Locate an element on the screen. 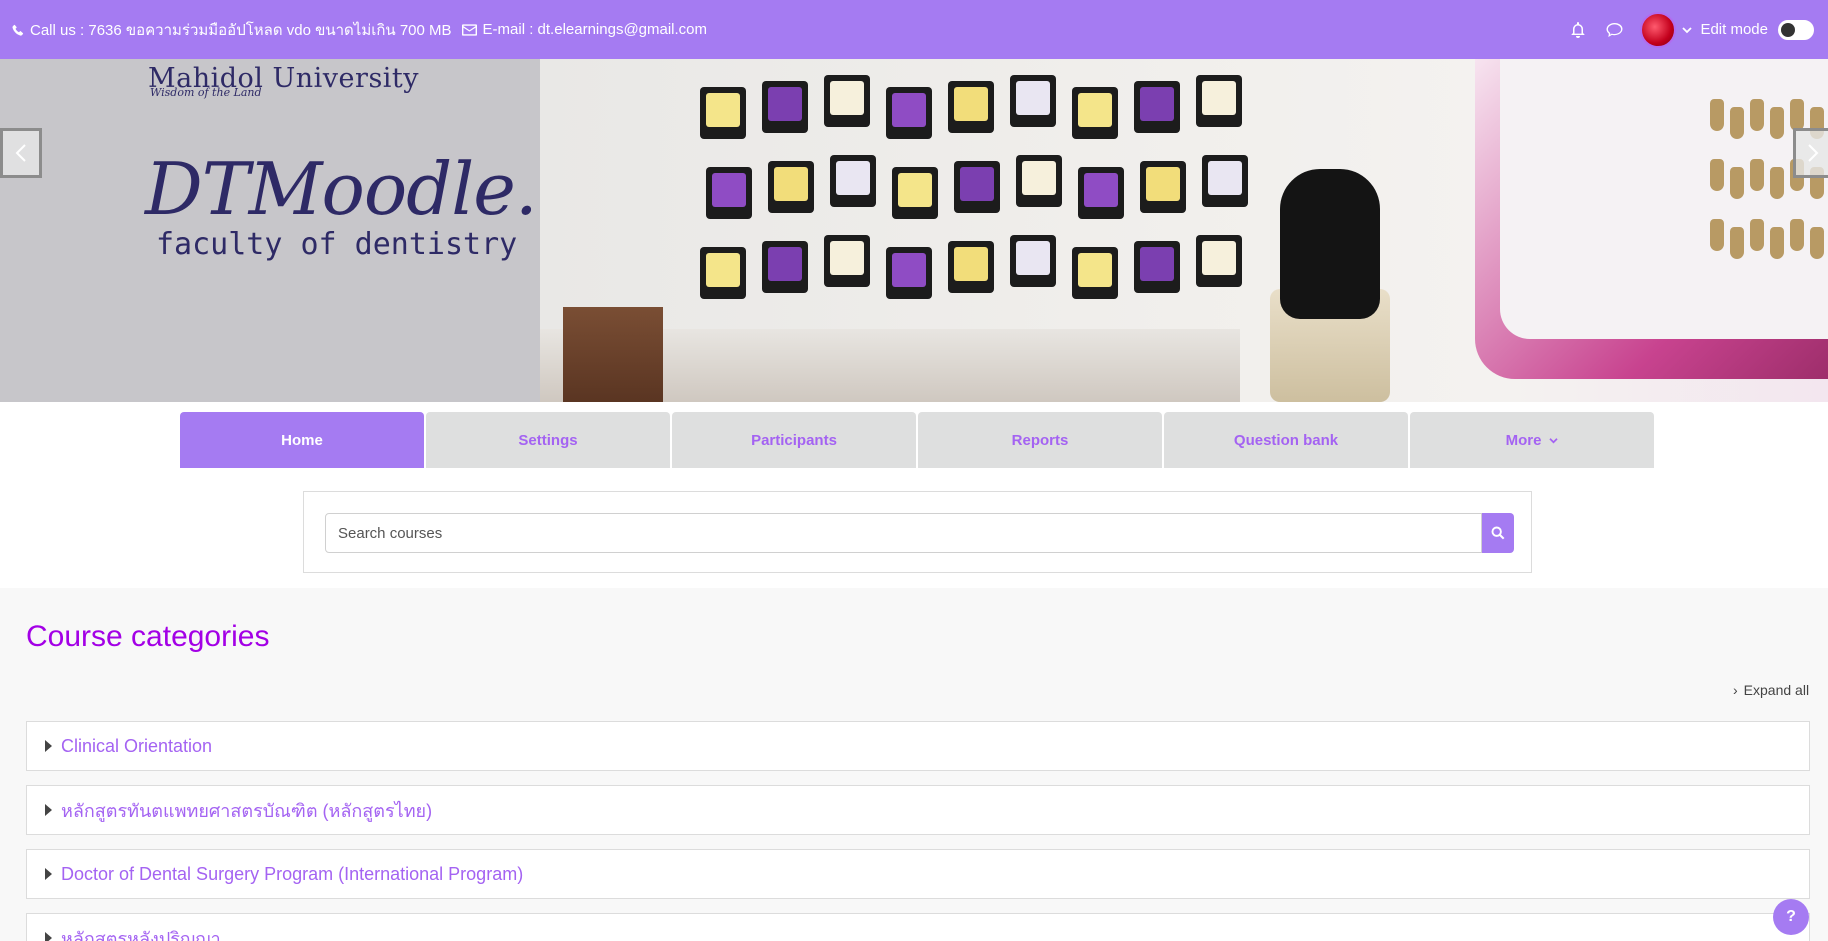 The height and width of the screenshot is (941, 1828). chat-bubble-icon is located at coordinates (1614, 29).